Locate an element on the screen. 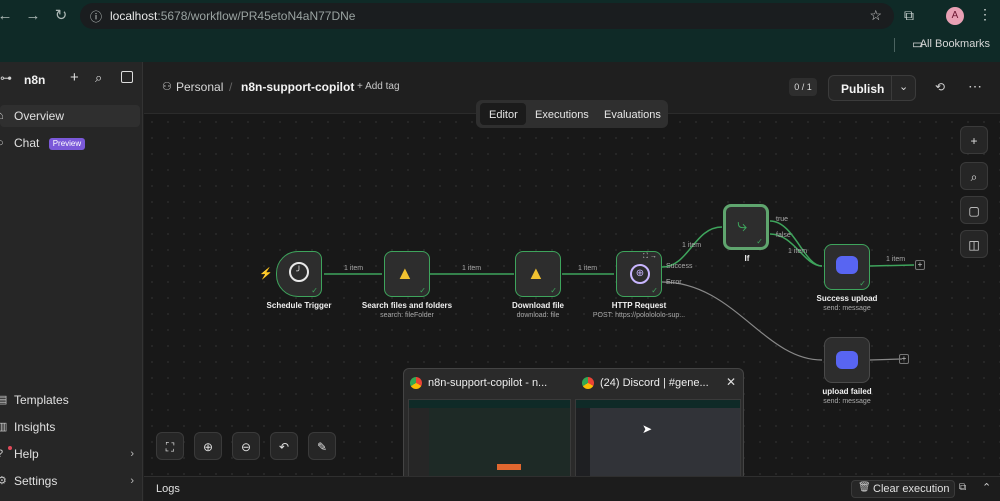 The height and width of the screenshot is (501, 1000). sidebar-item-label: Templates is located at coordinates (41, 400).